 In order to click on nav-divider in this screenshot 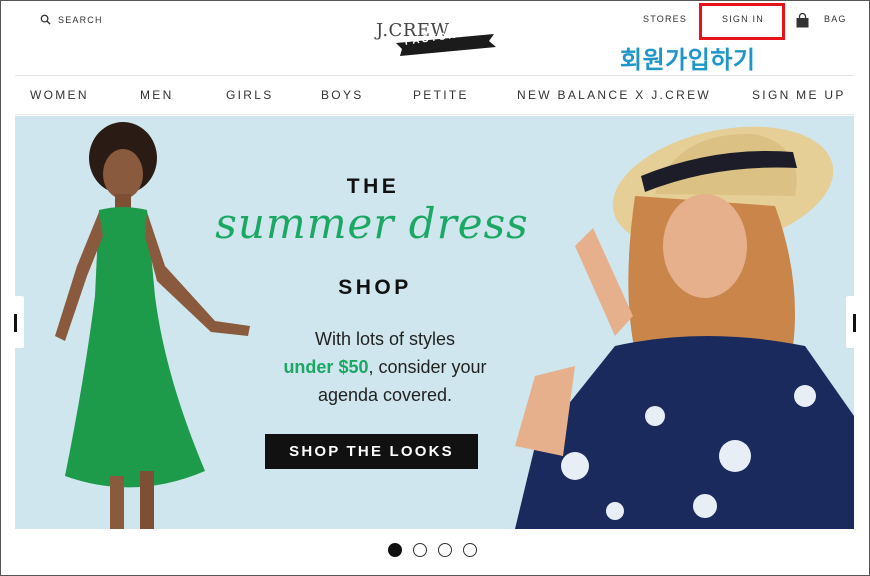, I will do `click(434, 114)`.